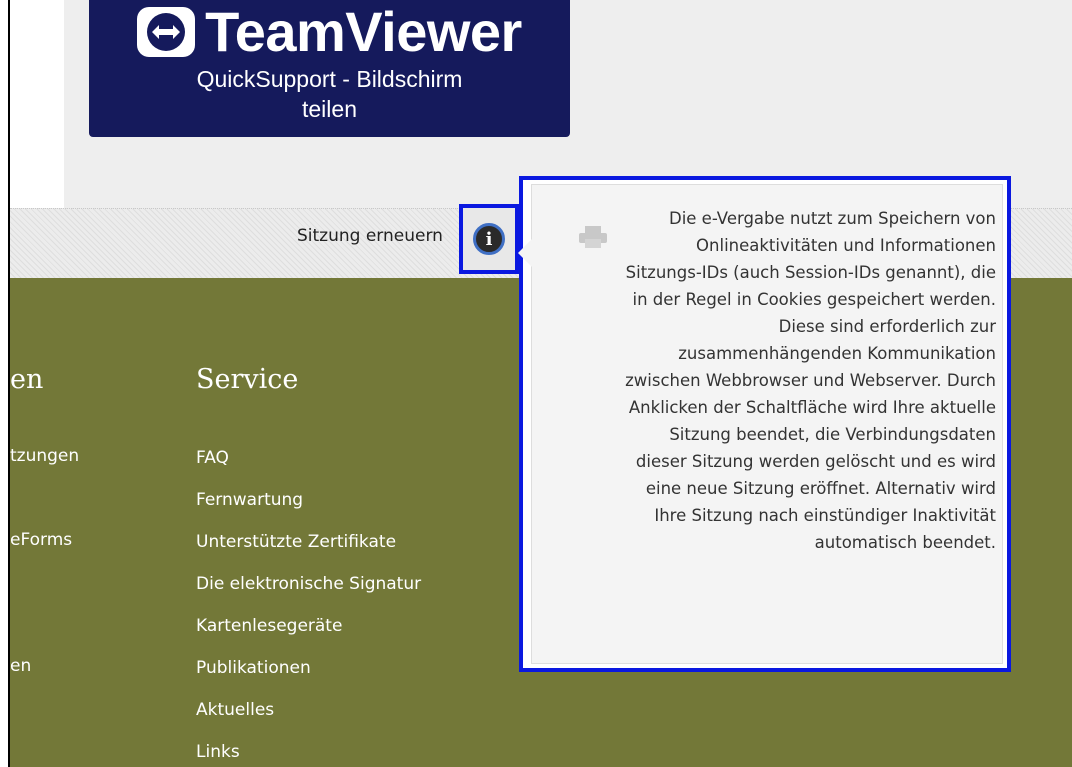  I want to click on tooltip-line: automatisch beendet., so click(905, 542).